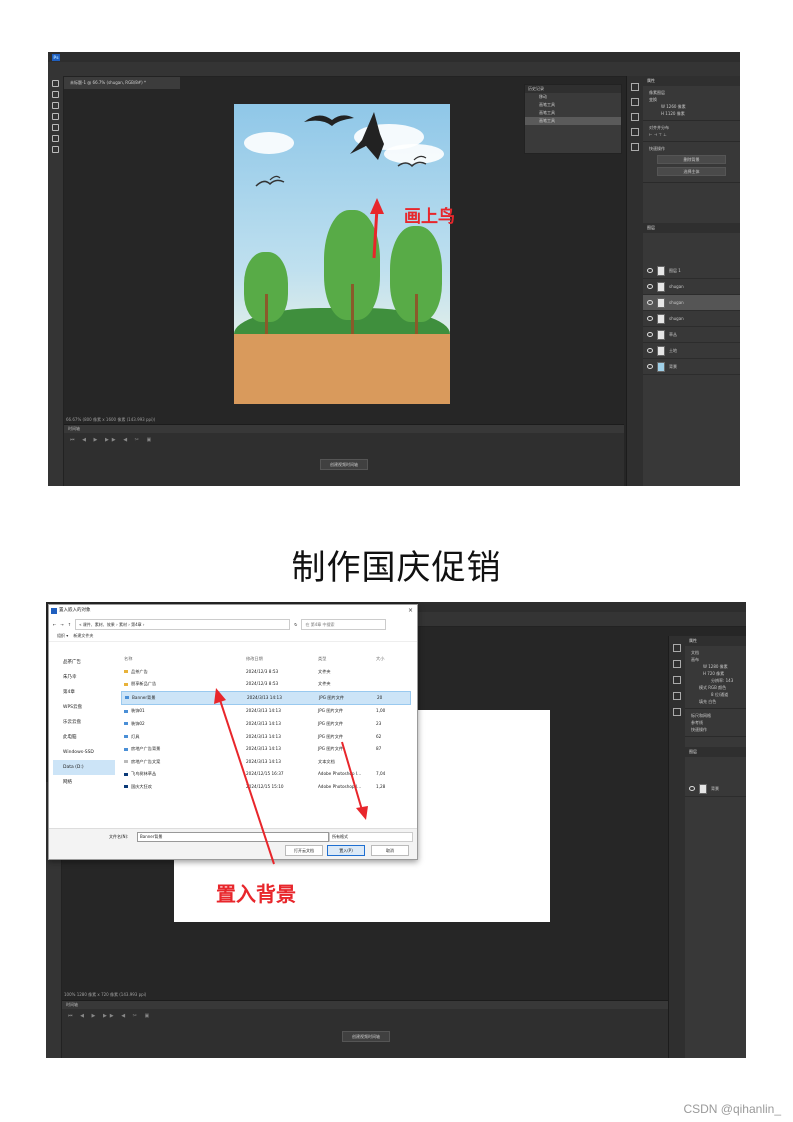  Describe the element at coordinates (344, 659) in the screenshot. I see `column-type: 类型` at that location.